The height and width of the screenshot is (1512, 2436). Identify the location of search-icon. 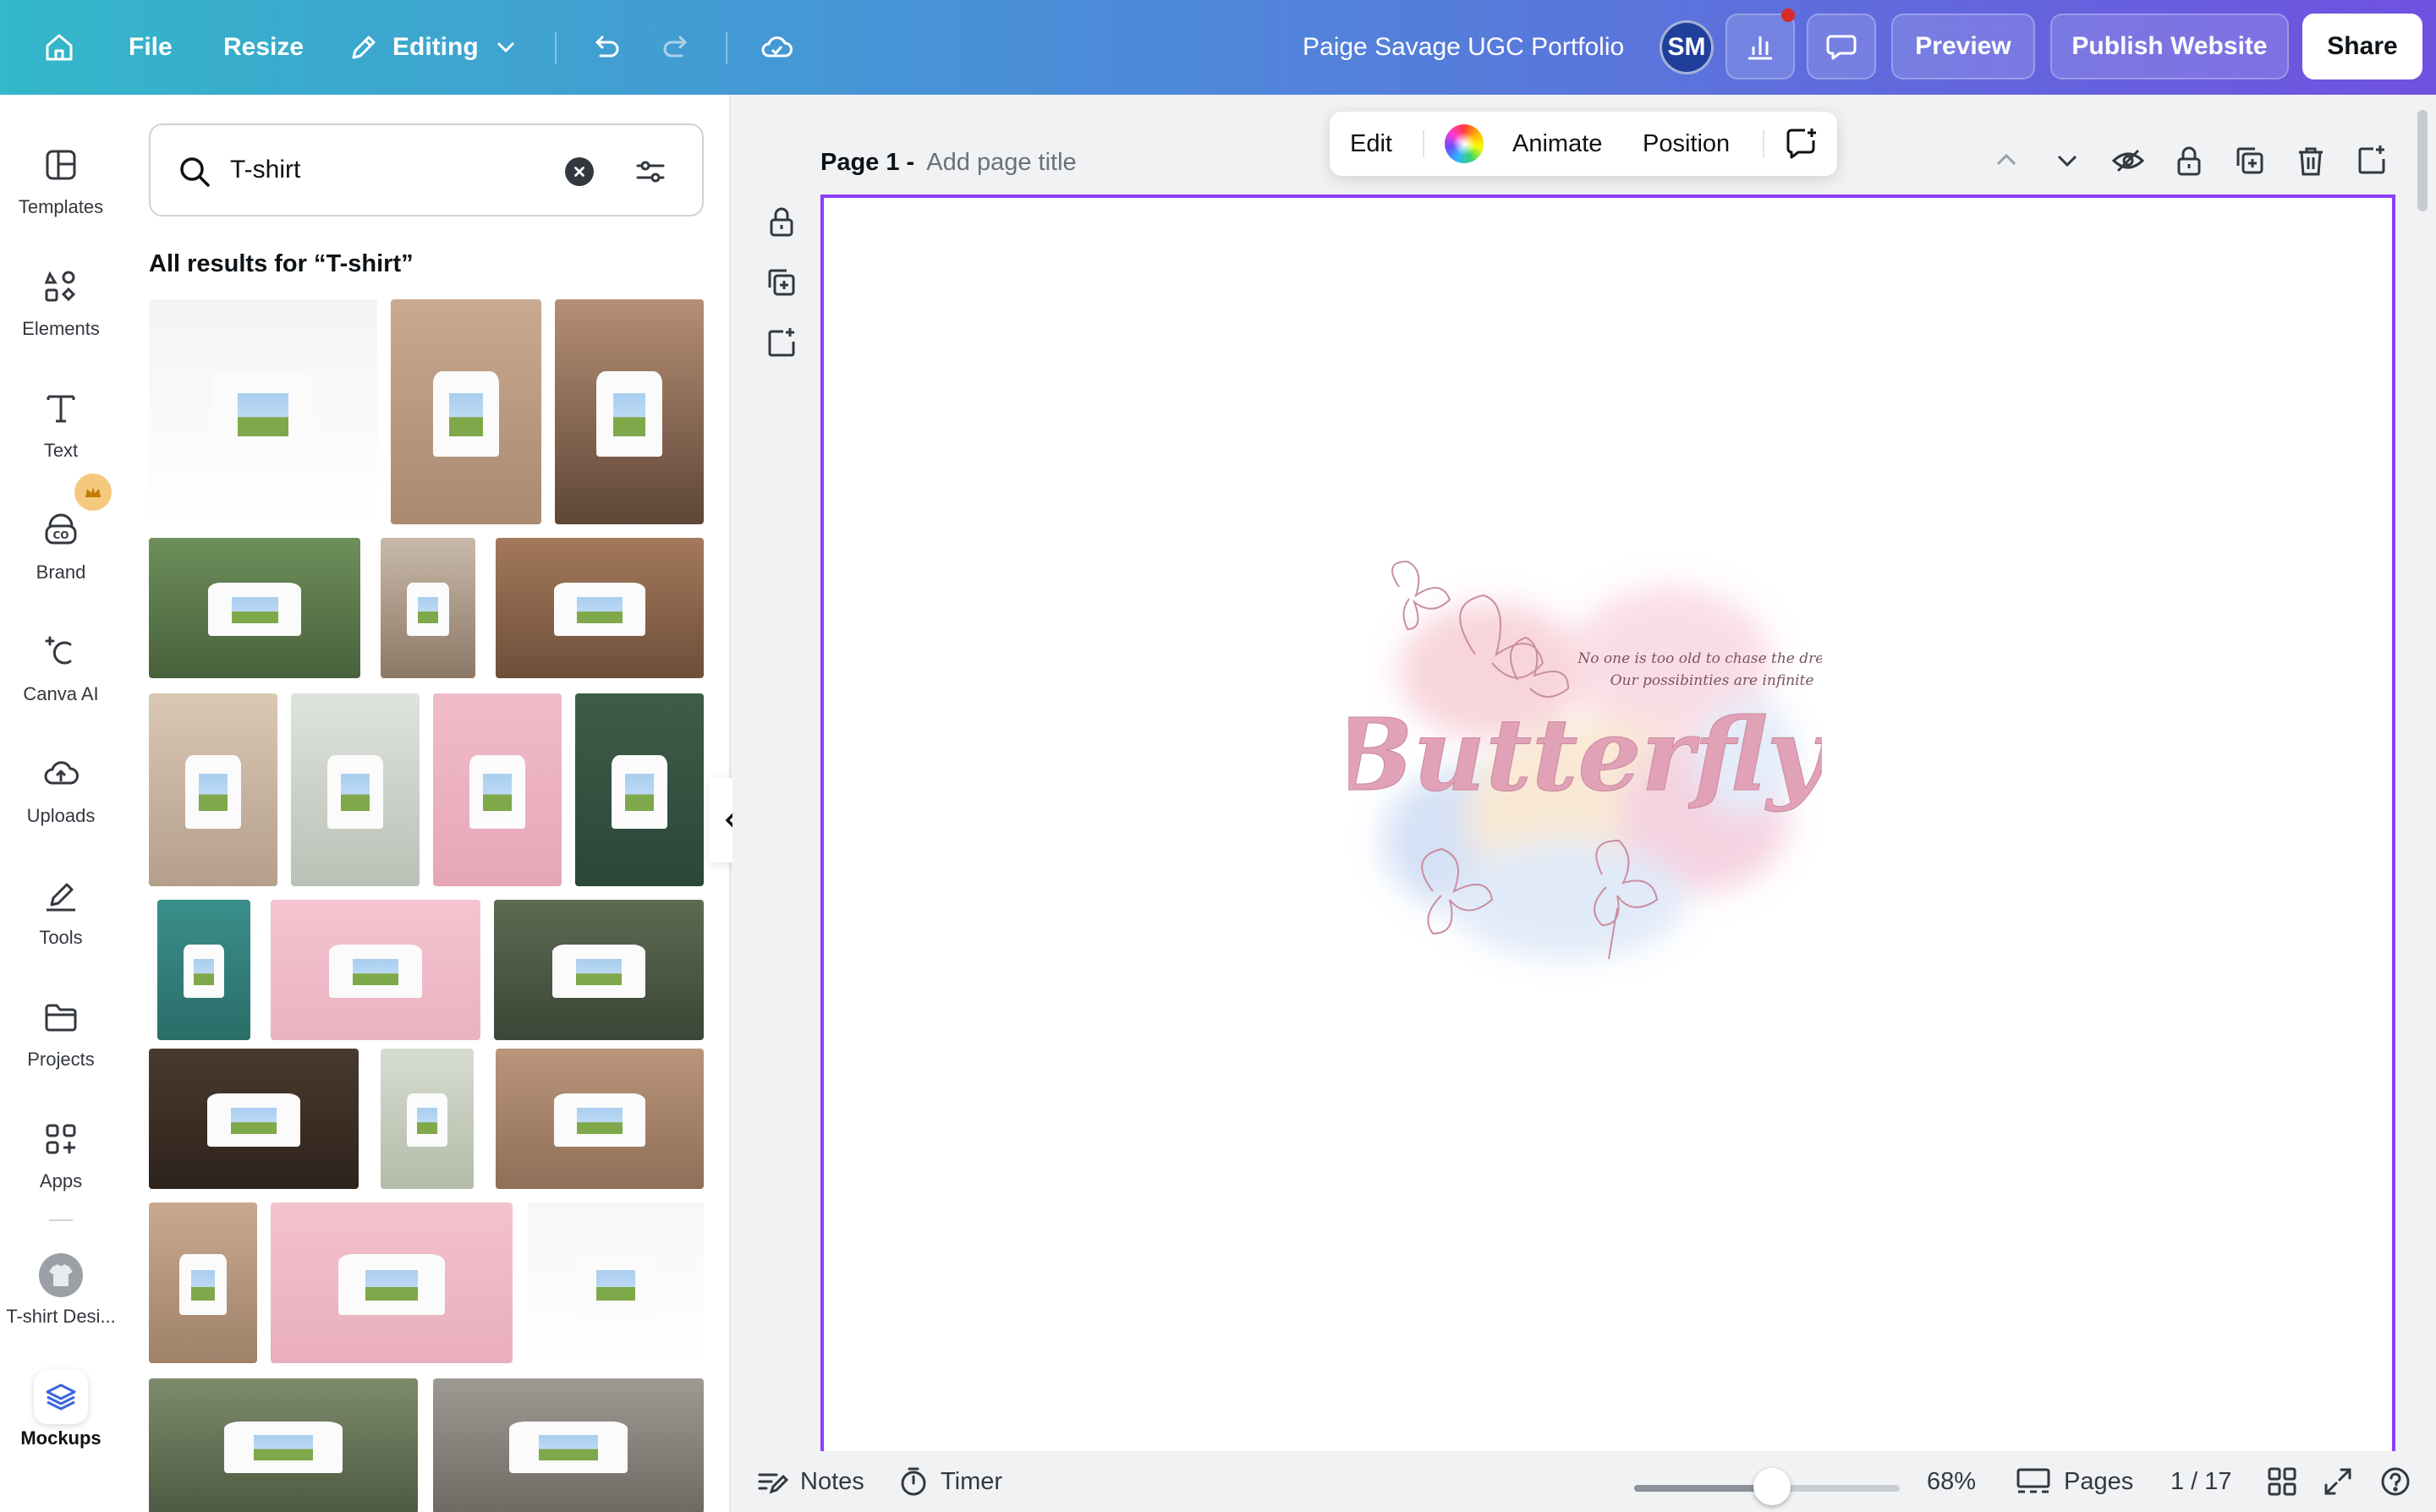
(194, 171).